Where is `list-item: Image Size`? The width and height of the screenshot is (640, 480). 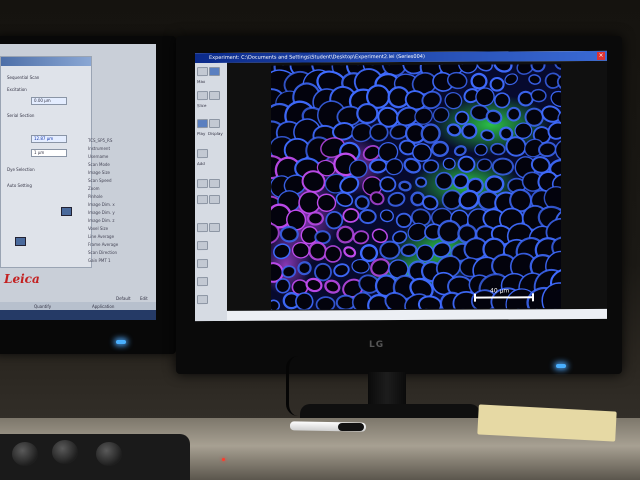 list-item: Image Size is located at coordinates (99, 172).